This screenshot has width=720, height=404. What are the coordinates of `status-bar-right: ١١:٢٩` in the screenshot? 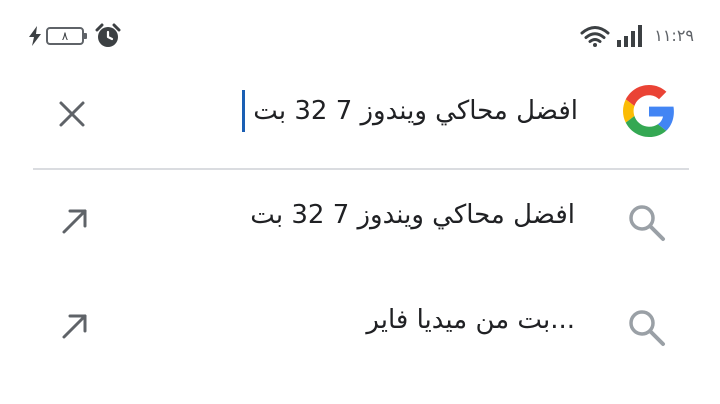 It's located at (637, 36).